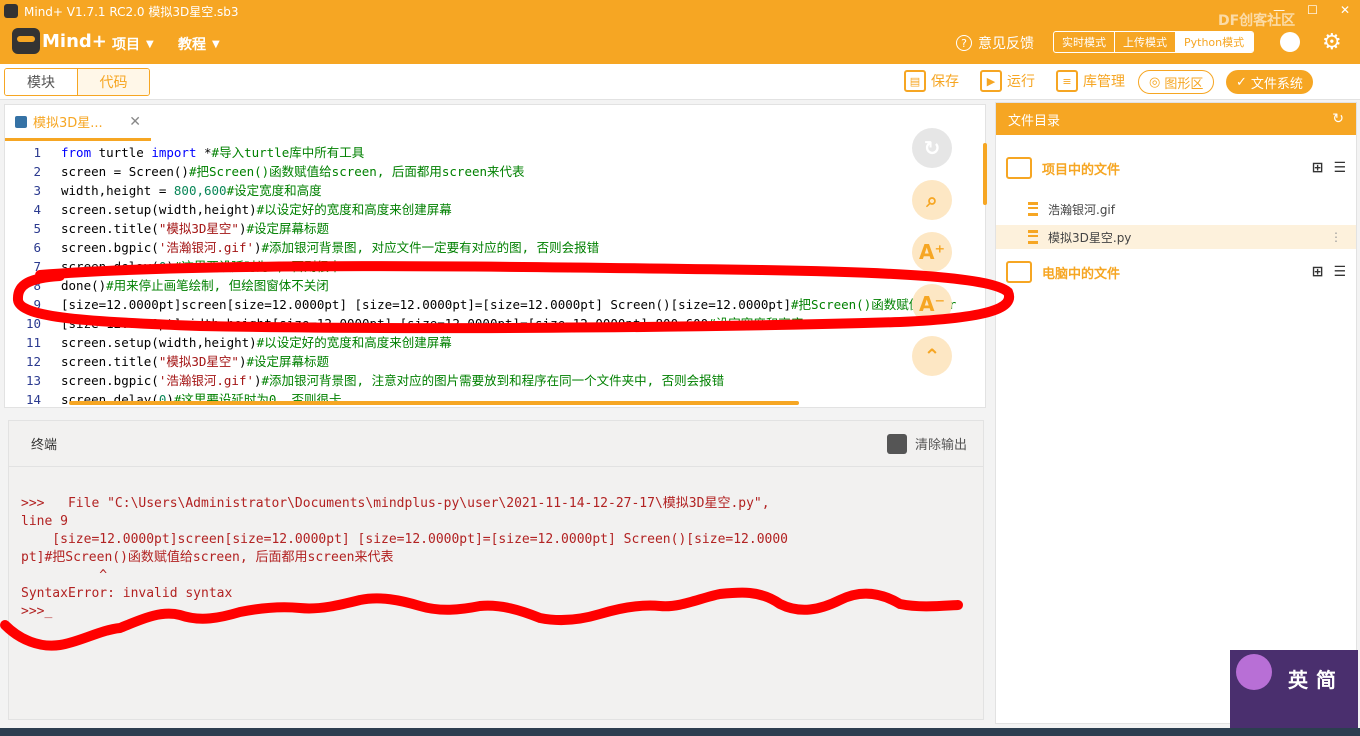 The height and width of the screenshot is (736, 1360). What do you see at coordinates (1176, 272) in the screenshot?
I see `computer-files-section: 电脑中的文件 ⊞ ☰` at bounding box center [1176, 272].